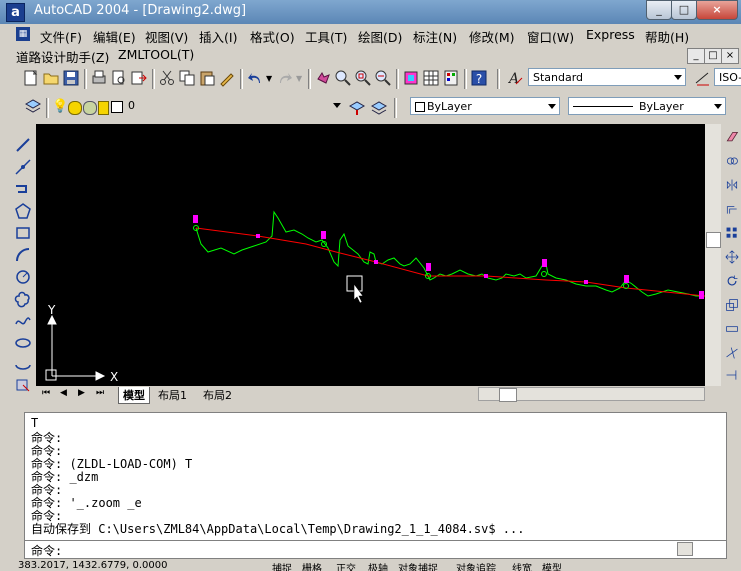  What do you see at coordinates (23, 211) in the screenshot?
I see `polygon-icon` at bounding box center [23, 211].